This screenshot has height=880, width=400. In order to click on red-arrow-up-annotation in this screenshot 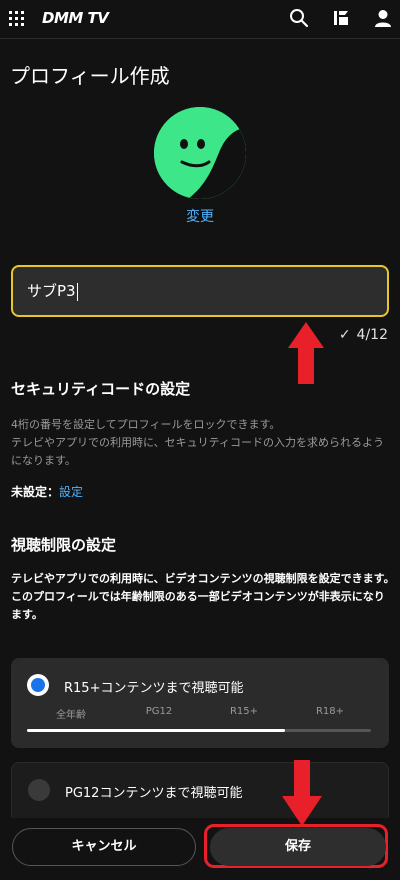, I will do `click(306, 353)`.